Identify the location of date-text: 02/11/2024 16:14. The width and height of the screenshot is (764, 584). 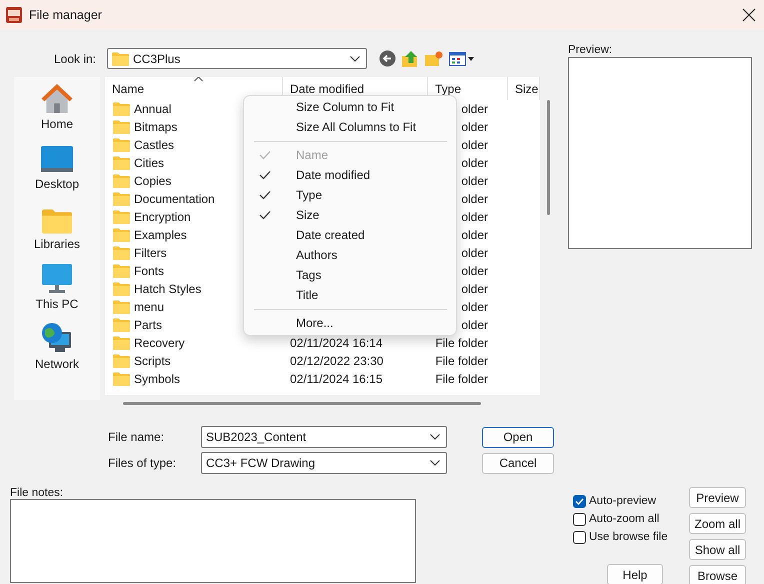
(336, 343).